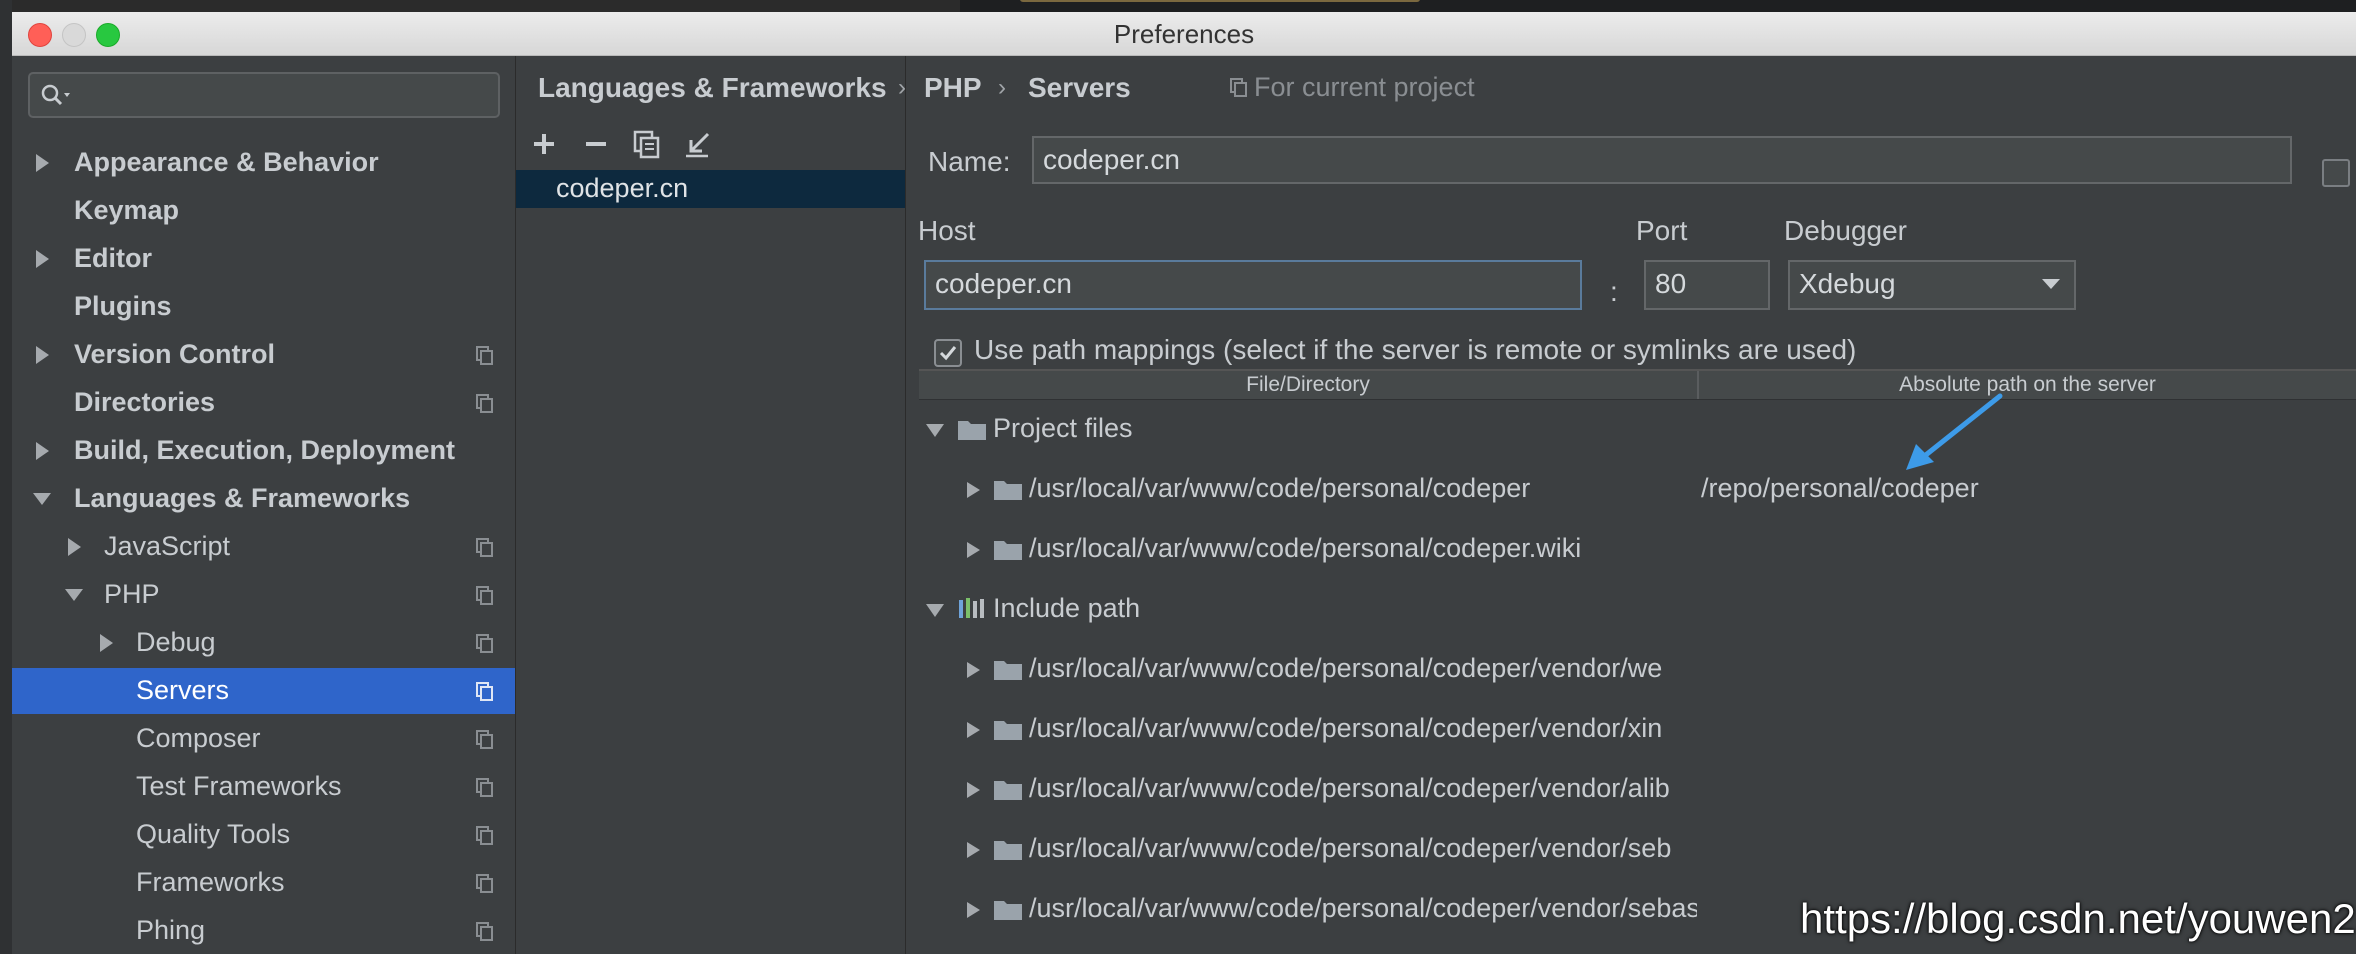  I want to click on breadcrumb-php: PHP, so click(953, 87).